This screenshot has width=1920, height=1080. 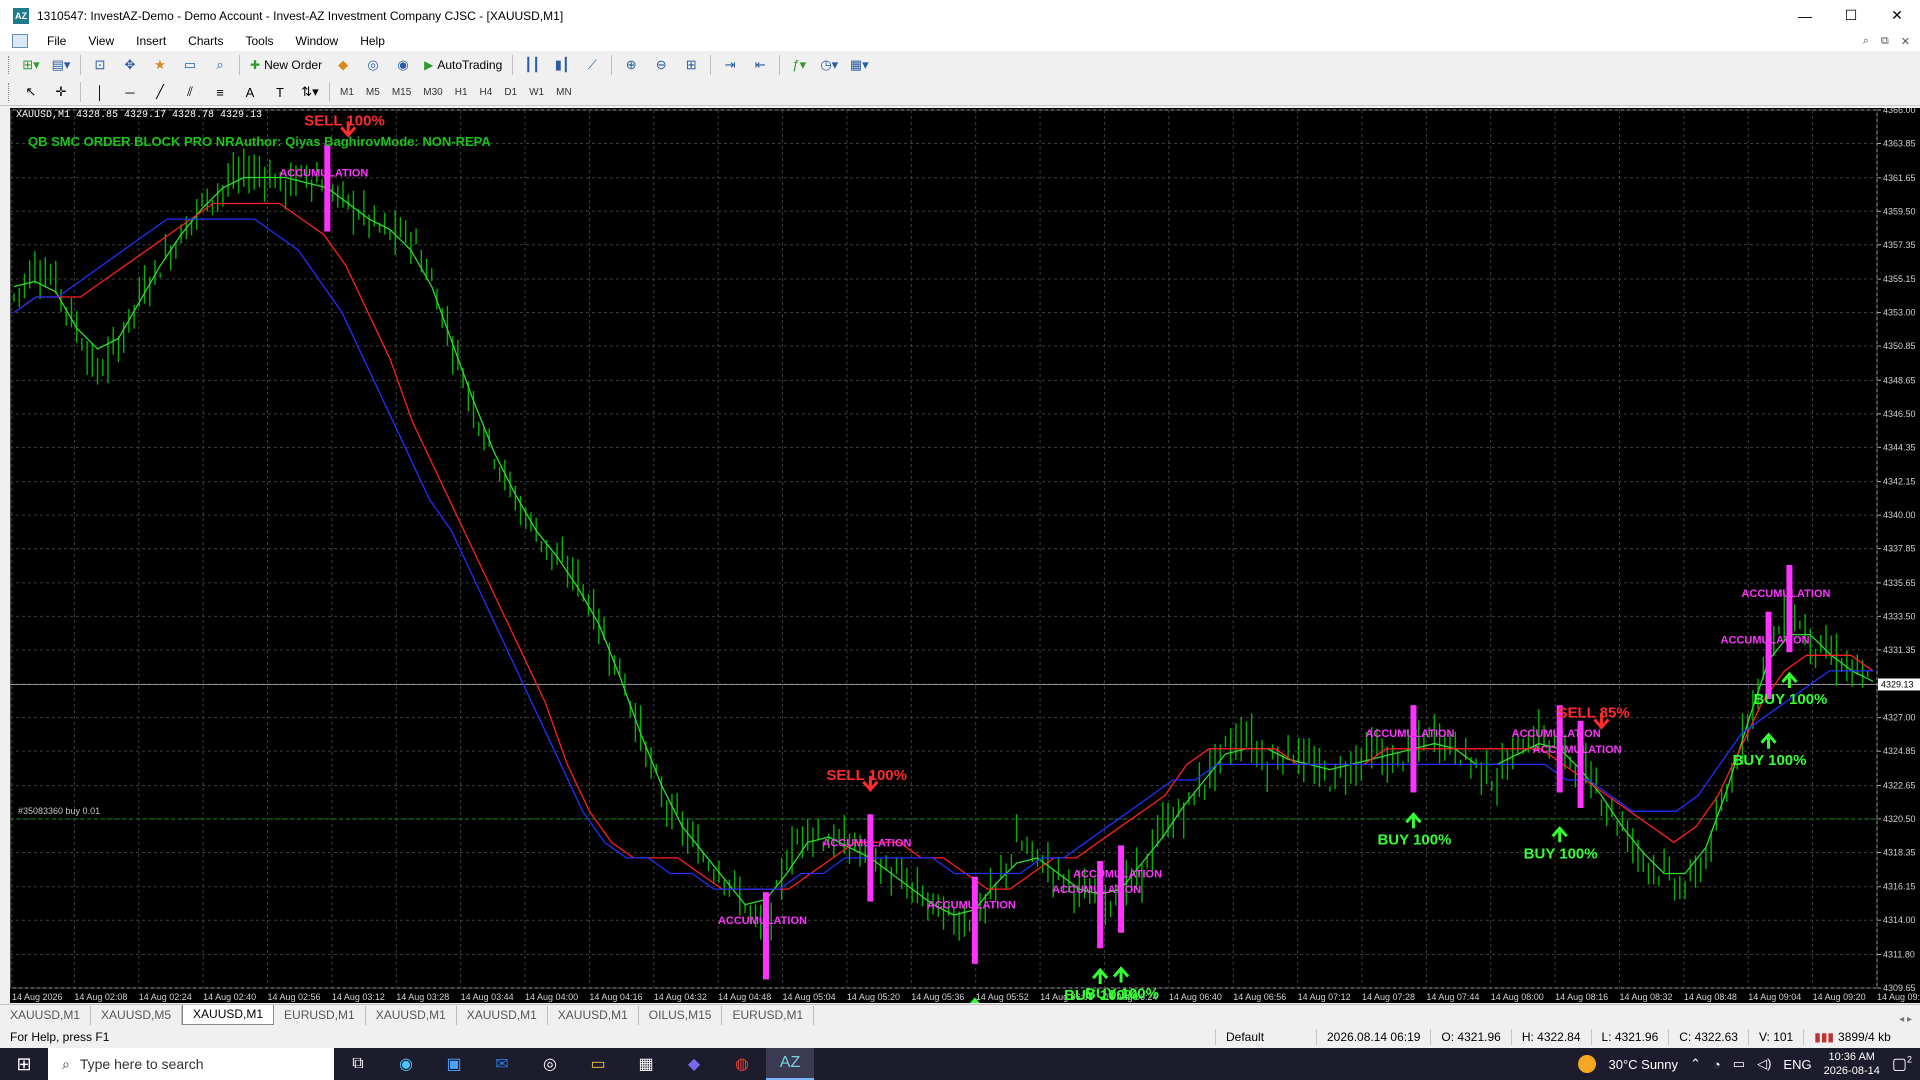 I want to click on media-icon: ◎, so click(x=550, y=1064).